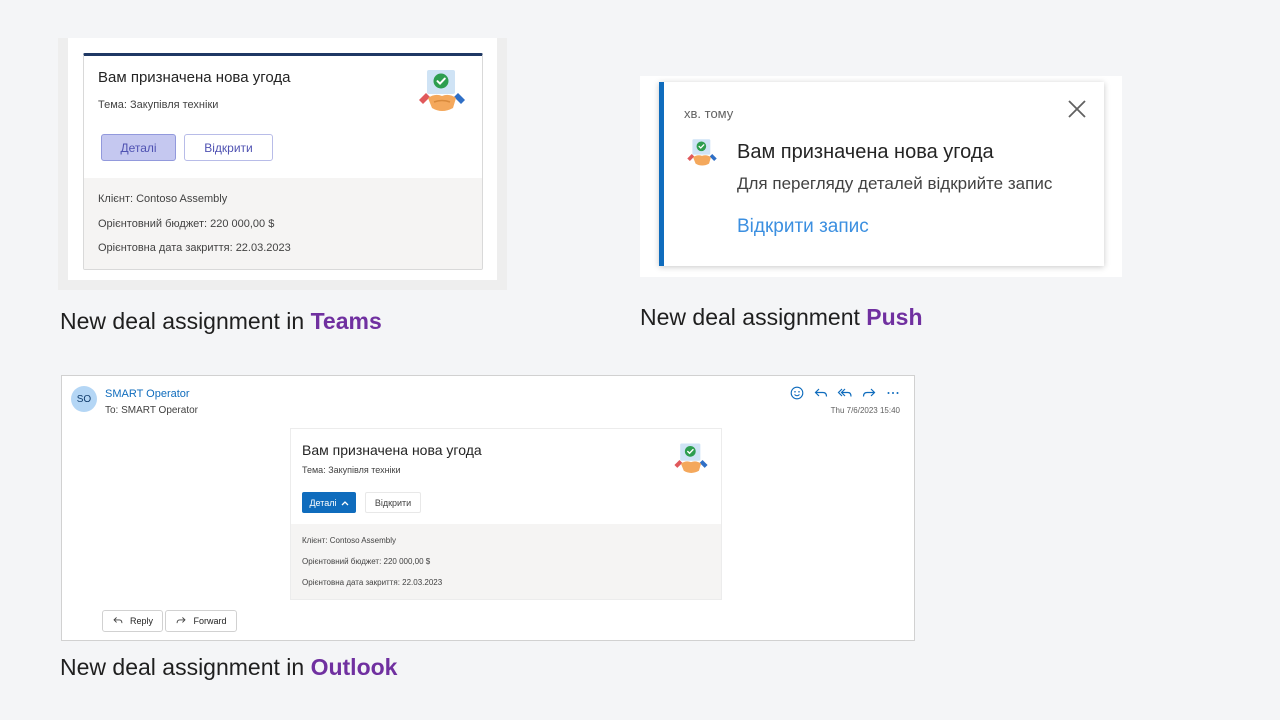 The height and width of the screenshot is (720, 1280). Describe the element at coordinates (709, 113) in the screenshot. I see `push-timestamp: хв. тому` at that location.